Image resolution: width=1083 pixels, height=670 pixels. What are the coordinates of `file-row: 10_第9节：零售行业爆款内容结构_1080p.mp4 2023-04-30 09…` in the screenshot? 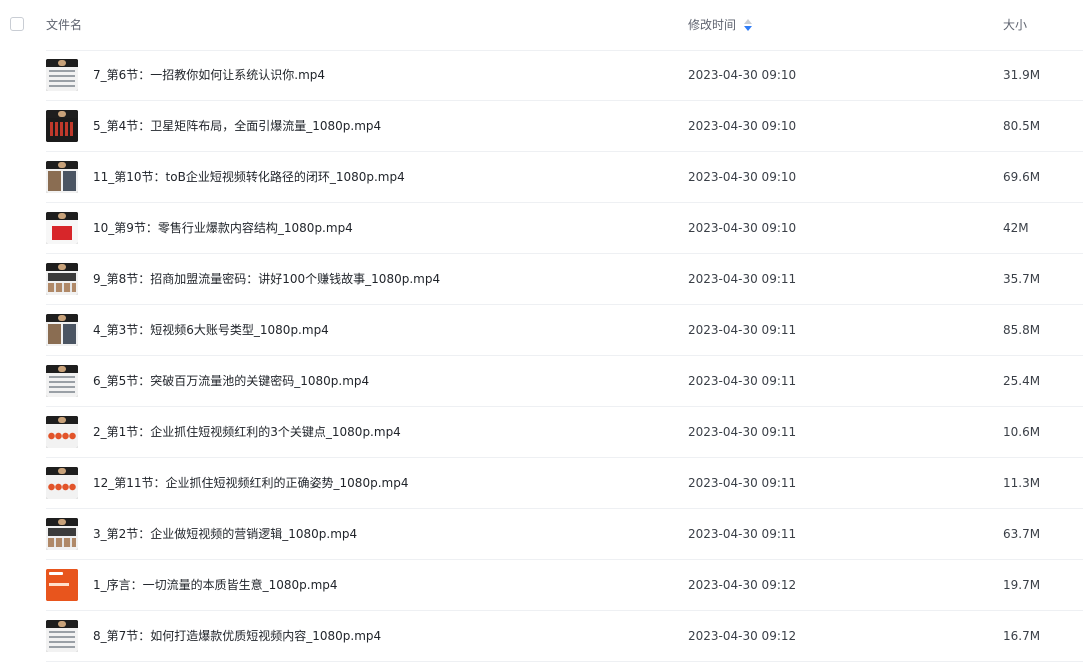 It's located at (564, 228).